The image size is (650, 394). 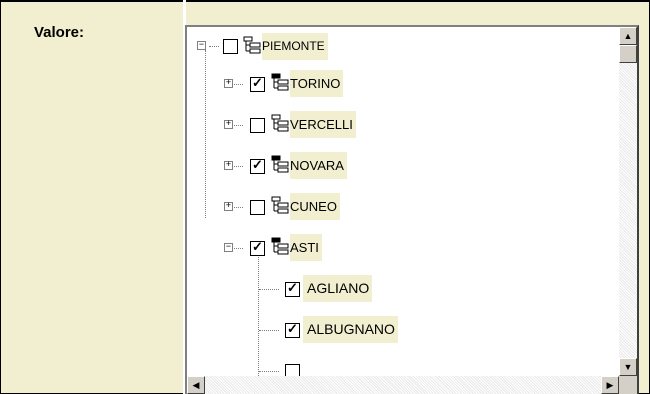 I want to click on checkbox-piemonte, so click(x=230, y=46).